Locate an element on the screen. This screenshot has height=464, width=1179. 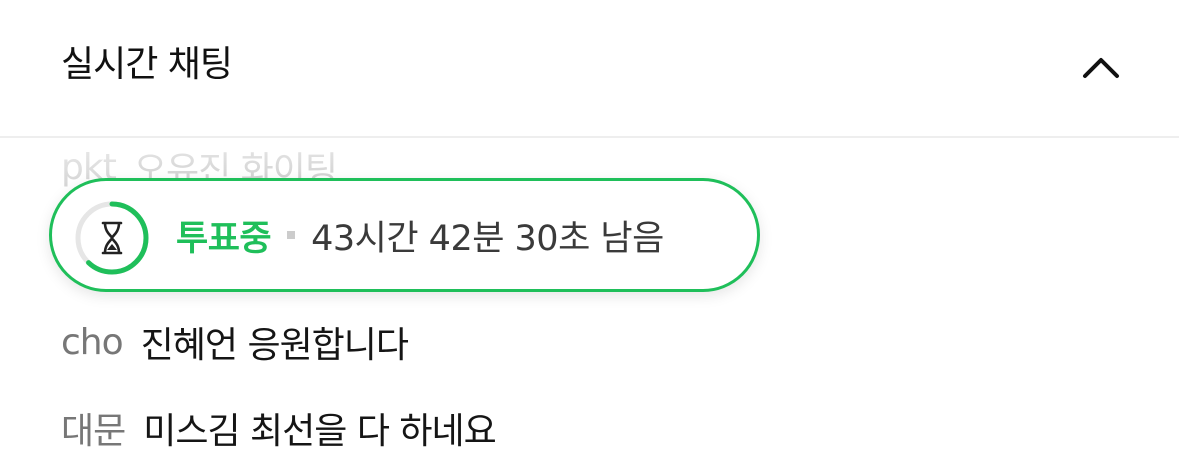
chat-message: cho 진혜언 응원합니다 is located at coordinates (235, 342).